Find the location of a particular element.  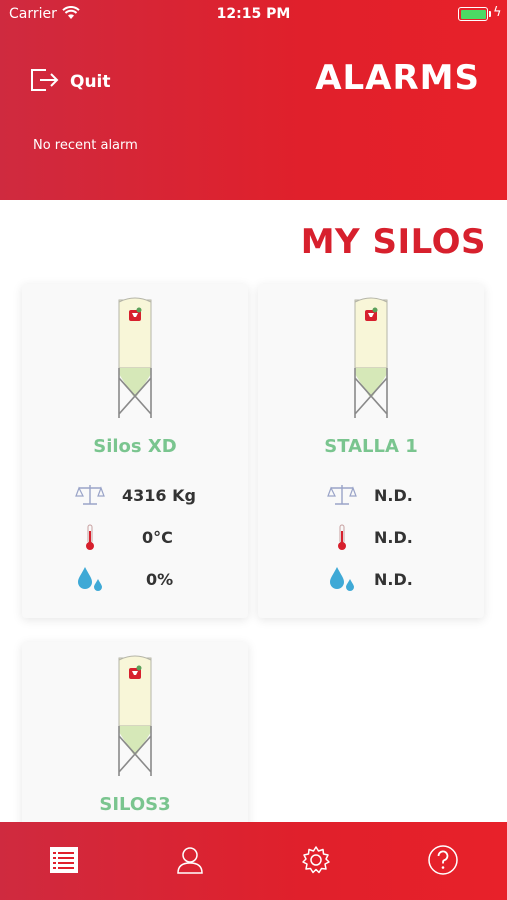

humidity-row: 0% is located at coordinates (135, 579).